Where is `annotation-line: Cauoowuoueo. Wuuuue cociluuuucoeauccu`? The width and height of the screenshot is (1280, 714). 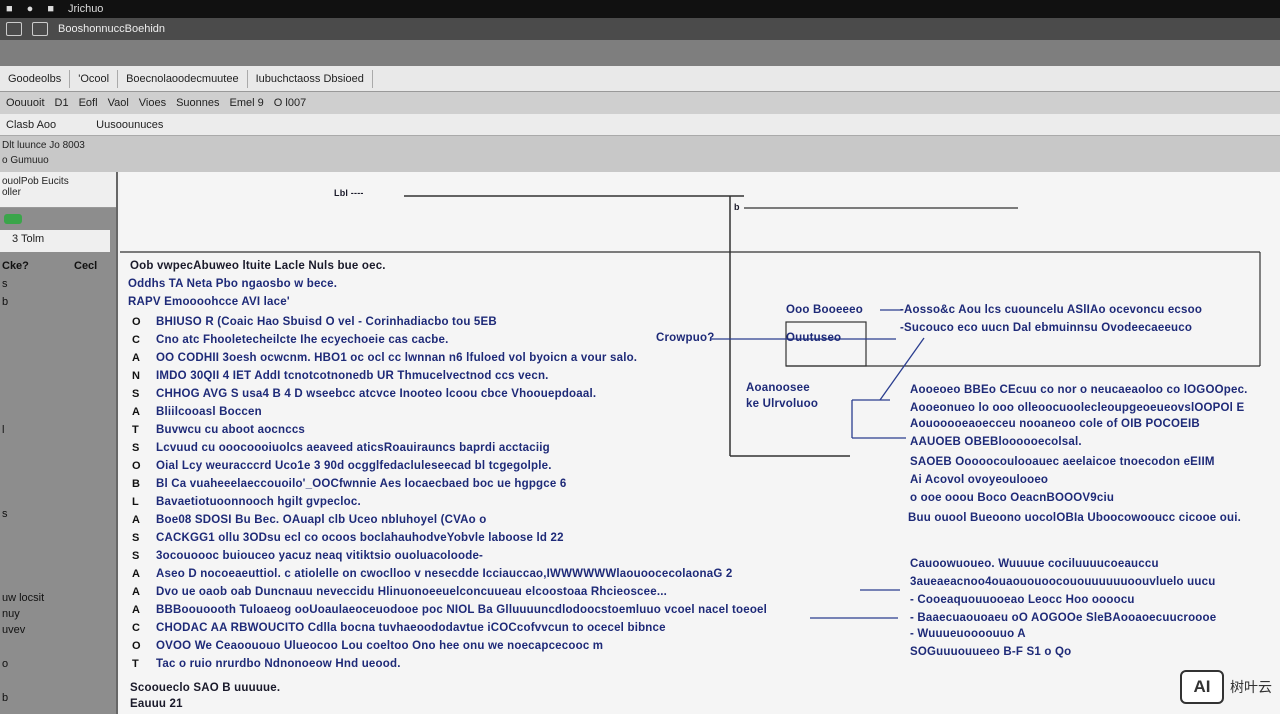 annotation-line: Cauoowuoueo. Wuuuue cociluuuucoeauccu is located at coordinates (1034, 564).